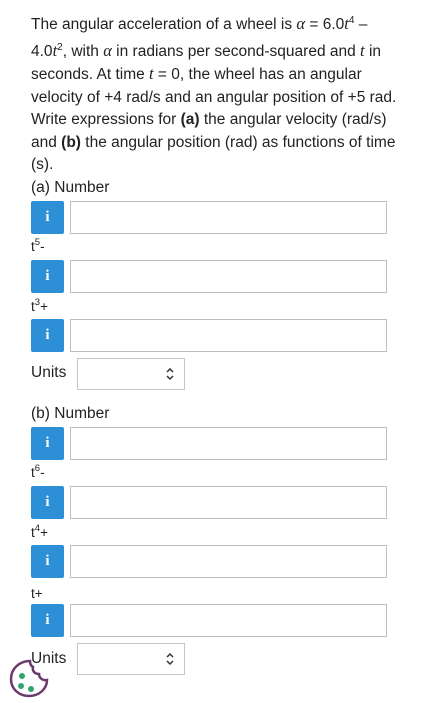 Image resolution: width=422 pixels, height=703 pixels. What do you see at coordinates (49, 372) in the screenshot?
I see `units-label-a: Units` at bounding box center [49, 372].